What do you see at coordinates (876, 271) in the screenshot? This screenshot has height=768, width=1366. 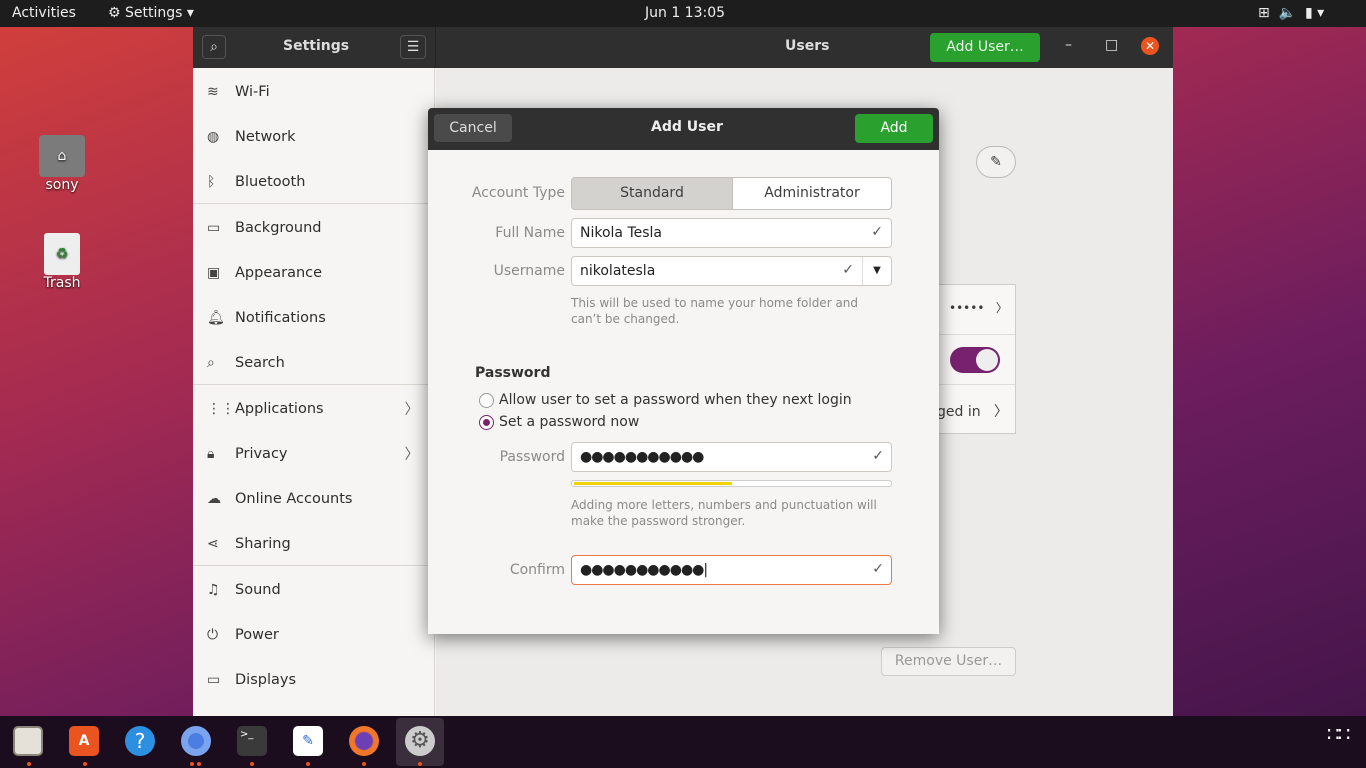 I see `dropdown-arrow-icon: ▼` at bounding box center [876, 271].